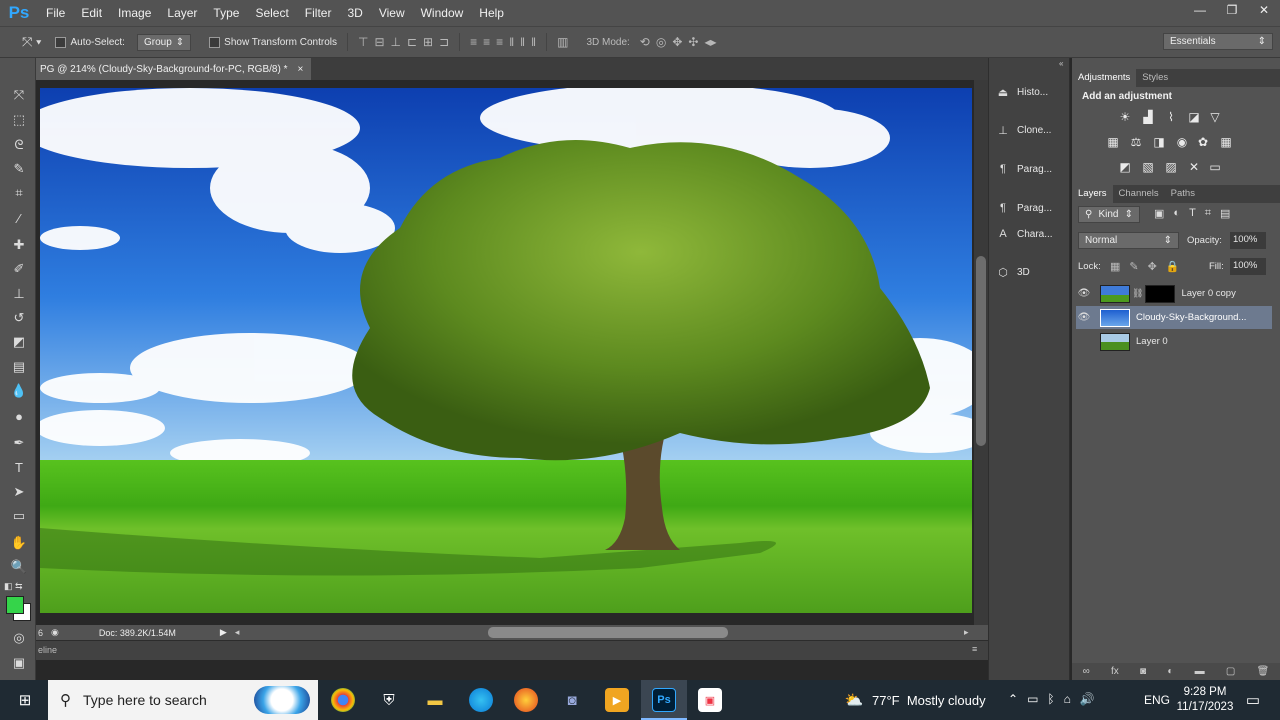 This screenshot has height=720, width=1280. I want to click on gradient-tool-icon: ▤, so click(19, 367).